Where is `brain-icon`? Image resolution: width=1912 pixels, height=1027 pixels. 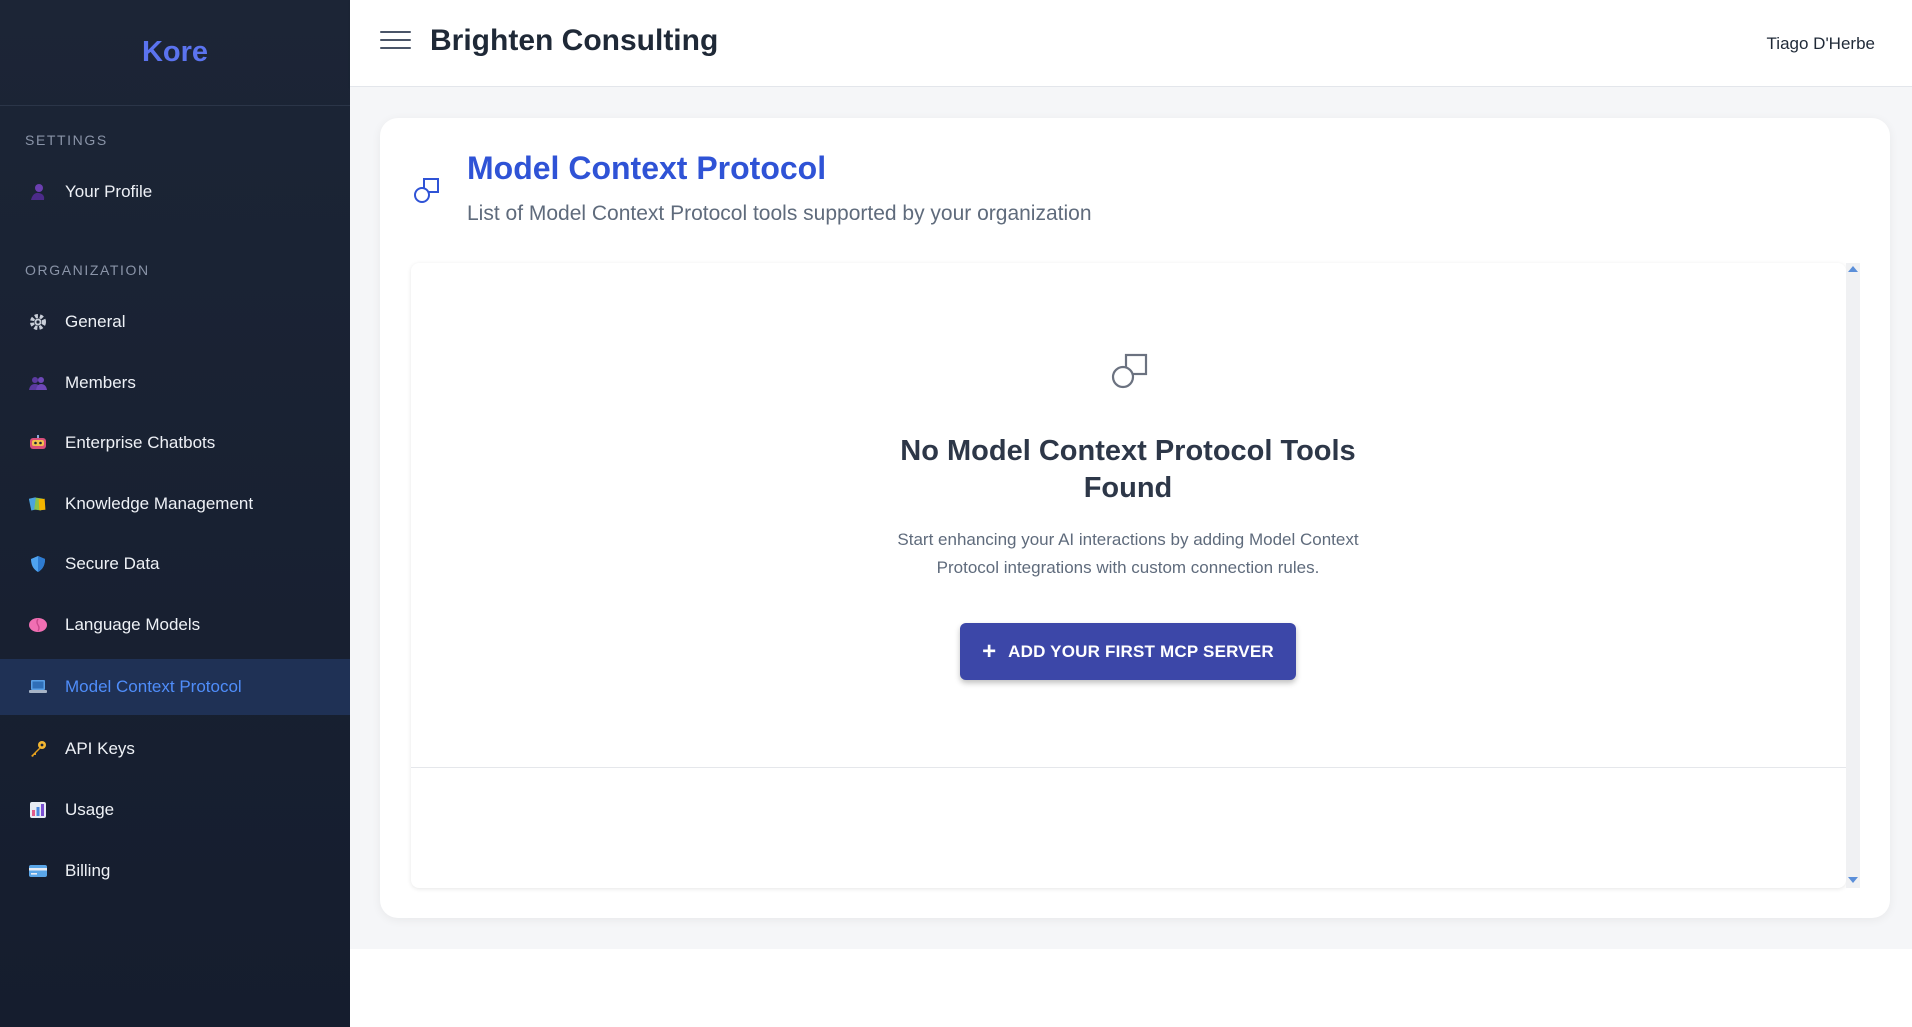 brain-icon is located at coordinates (38, 625).